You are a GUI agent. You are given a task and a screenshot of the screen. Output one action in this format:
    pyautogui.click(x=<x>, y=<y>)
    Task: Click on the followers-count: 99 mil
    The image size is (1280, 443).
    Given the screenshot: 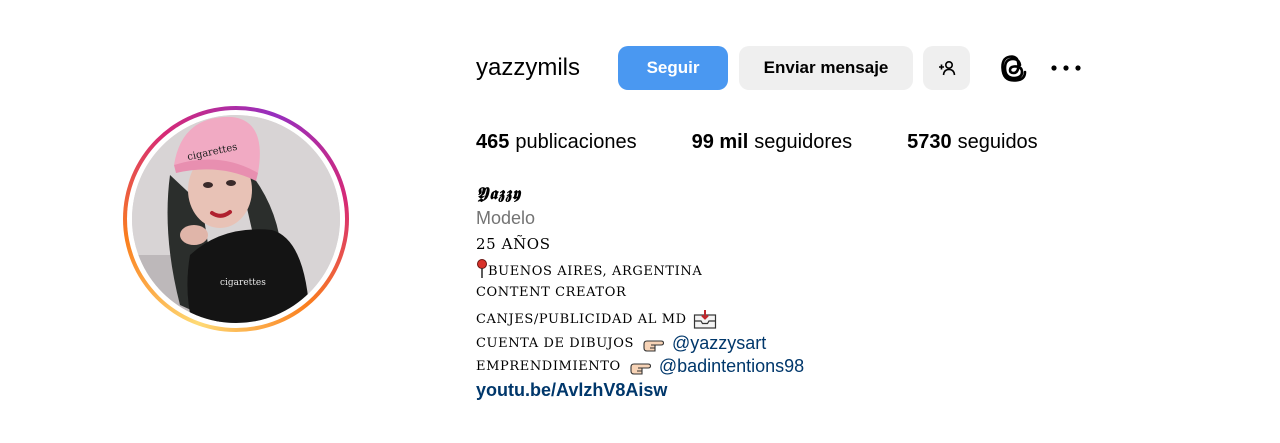 What is the action you would take?
    pyautogui.click(x=720, y=141)
    